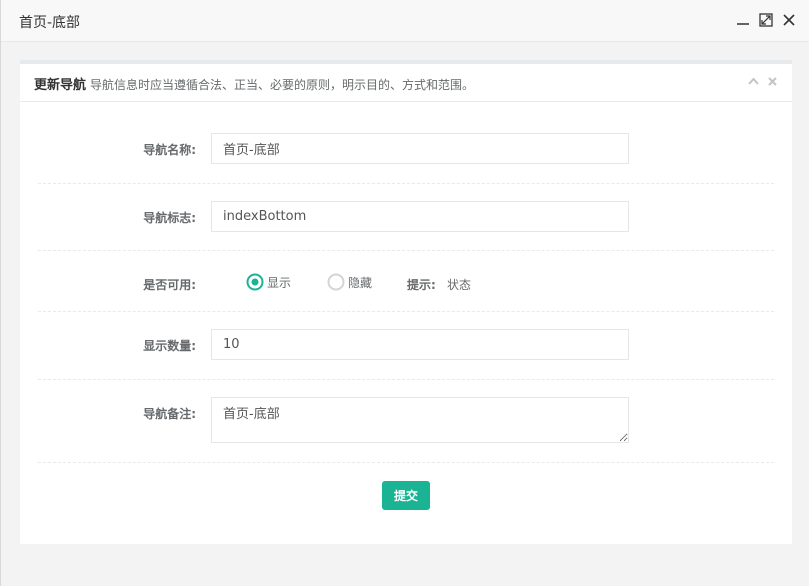 The image size is (809, 586). Describe the element at coordinates (421, 285) in the screenshot. I see `hint-label: 提示:` at that location.